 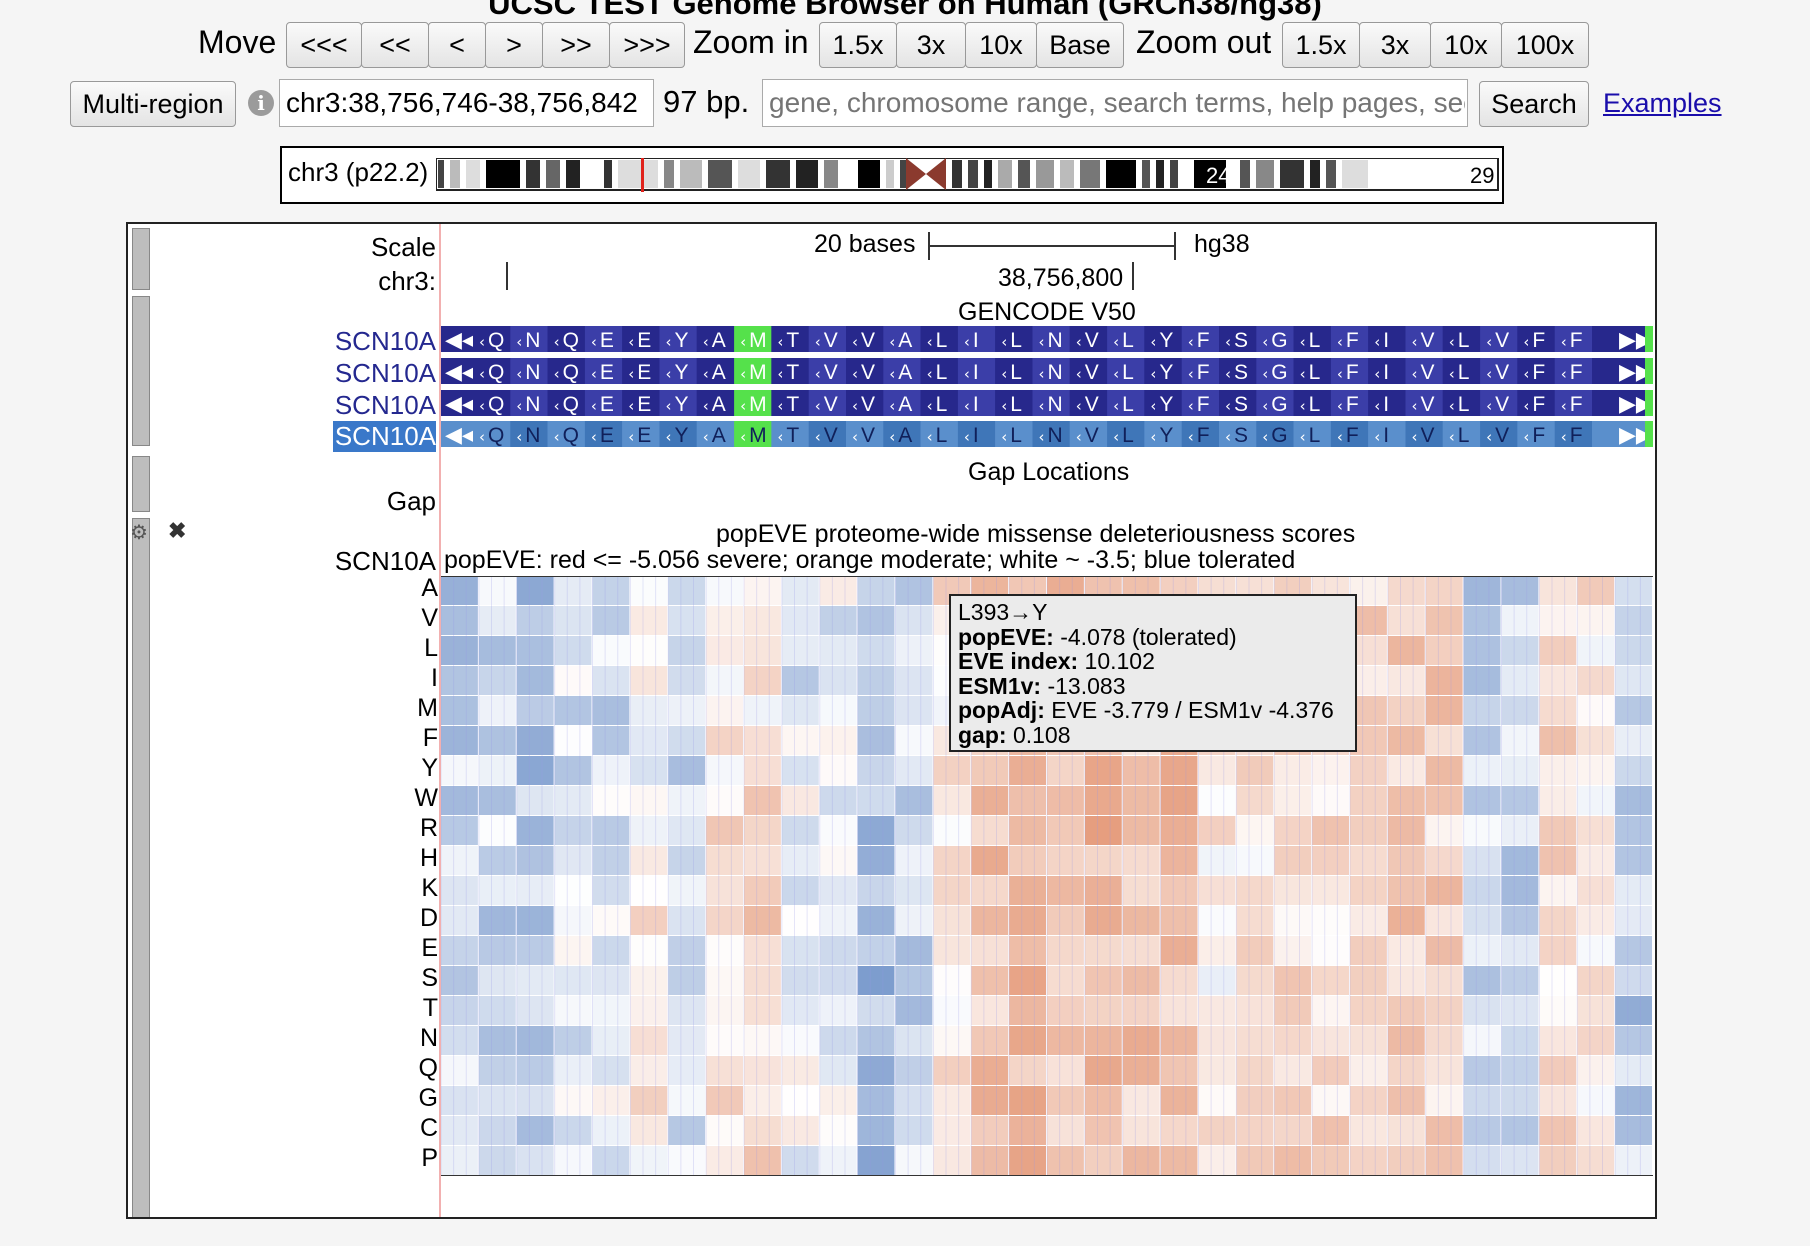 What do you see at coordinates (457, 45) in the screenshot?
I see `move-step-left-button: <` at bounding box center [457, 45].